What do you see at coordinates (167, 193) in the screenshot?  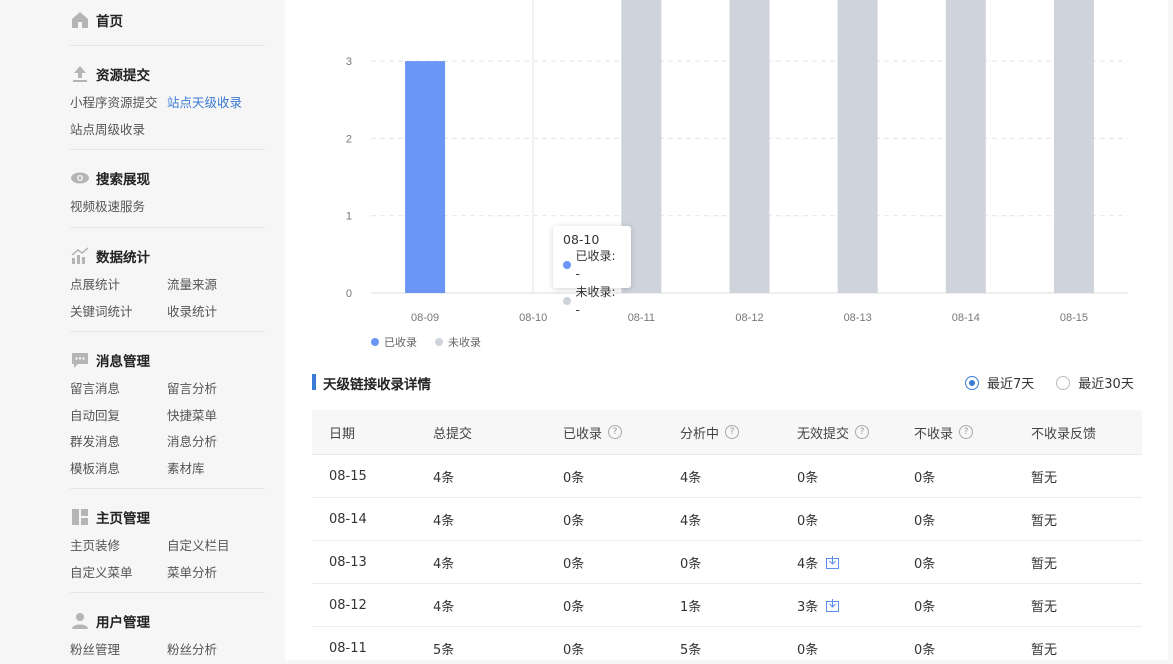 I see `sidebar-section-2: 搜索展现 视频极速服务` at bounding box center [167, 193].